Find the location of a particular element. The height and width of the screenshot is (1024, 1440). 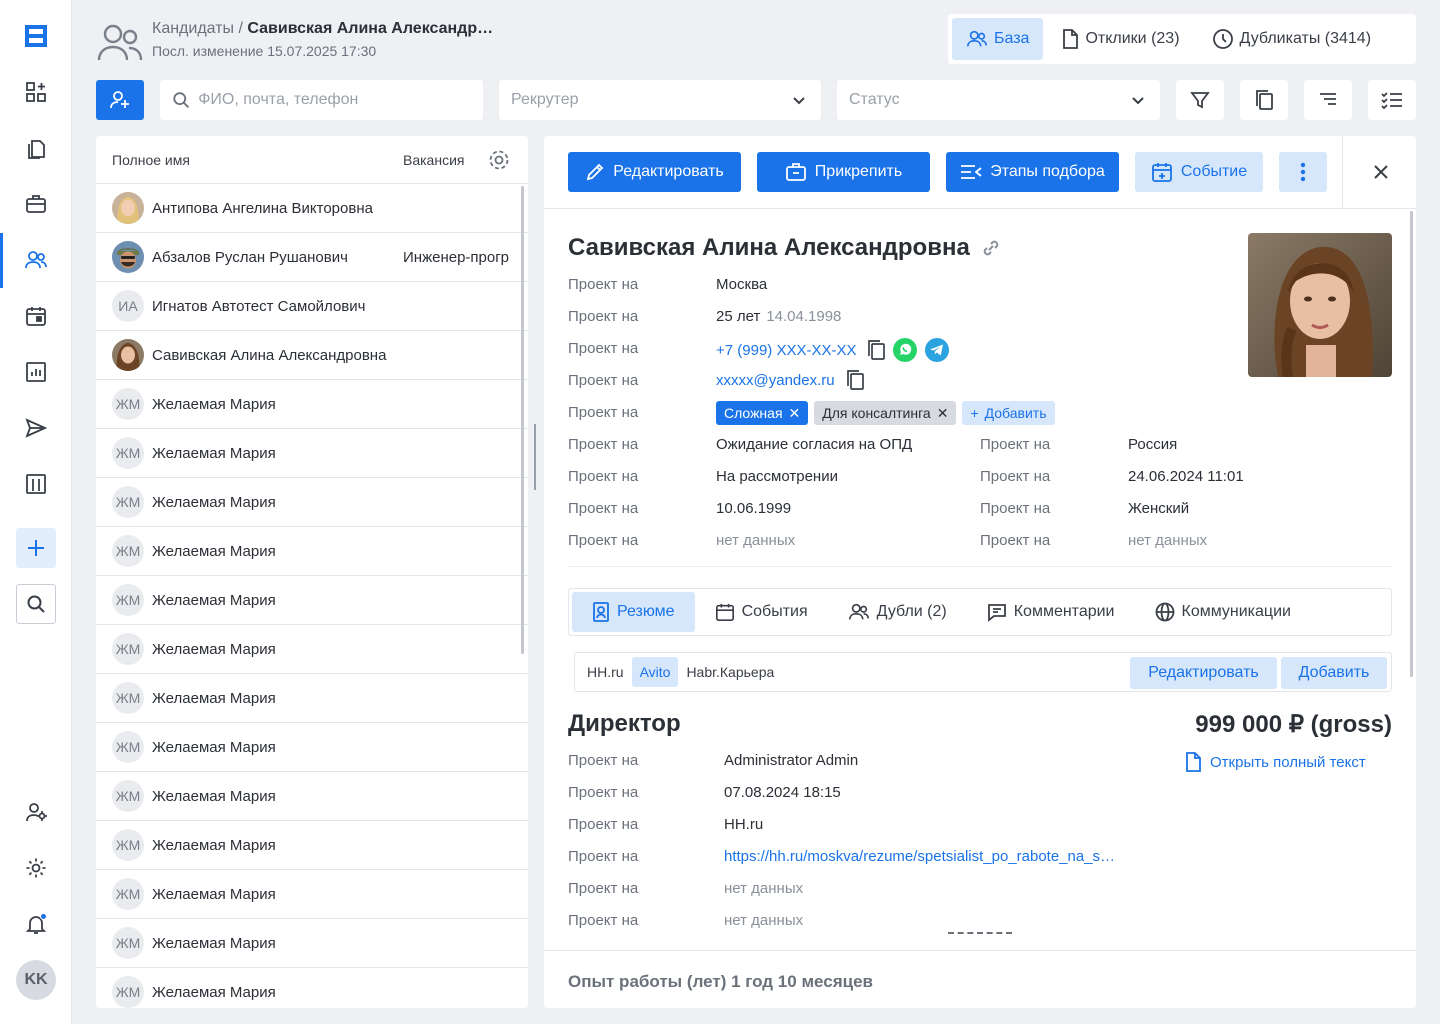

source-hh: HH.ru is located at coordinates (605, 672).